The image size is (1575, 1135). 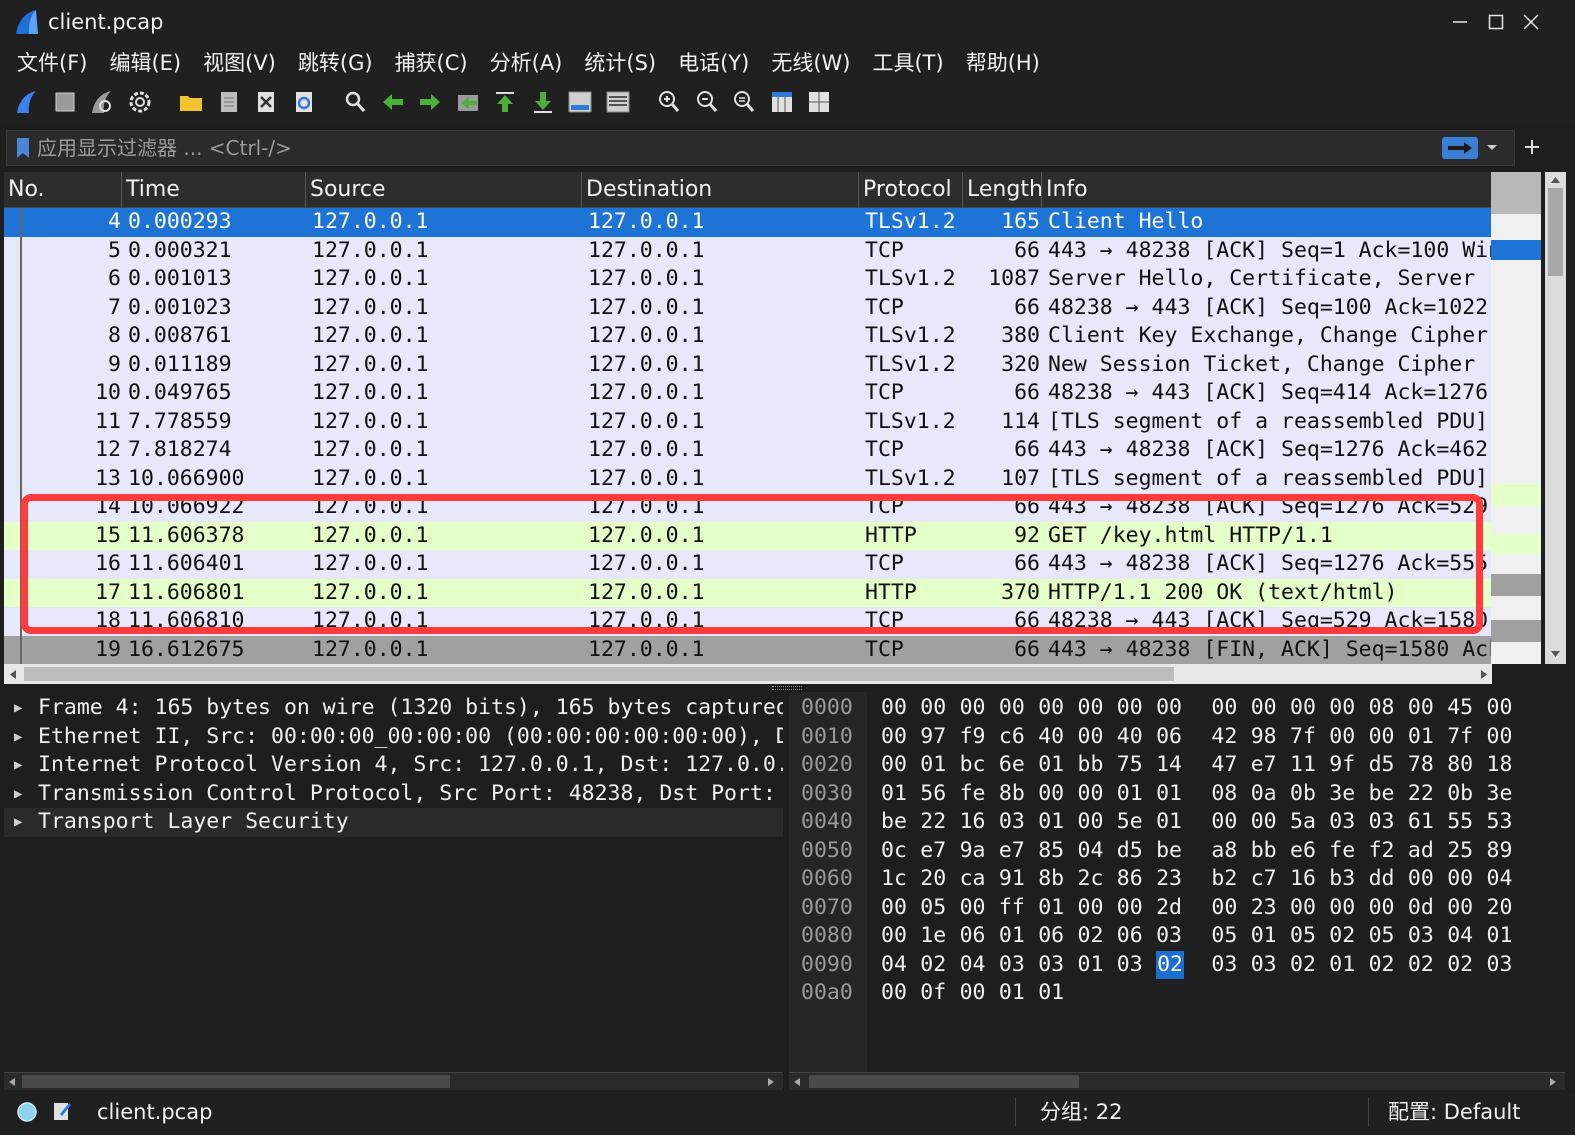 I want to click on hex-byte: 0c, so click(x=894, y=851).